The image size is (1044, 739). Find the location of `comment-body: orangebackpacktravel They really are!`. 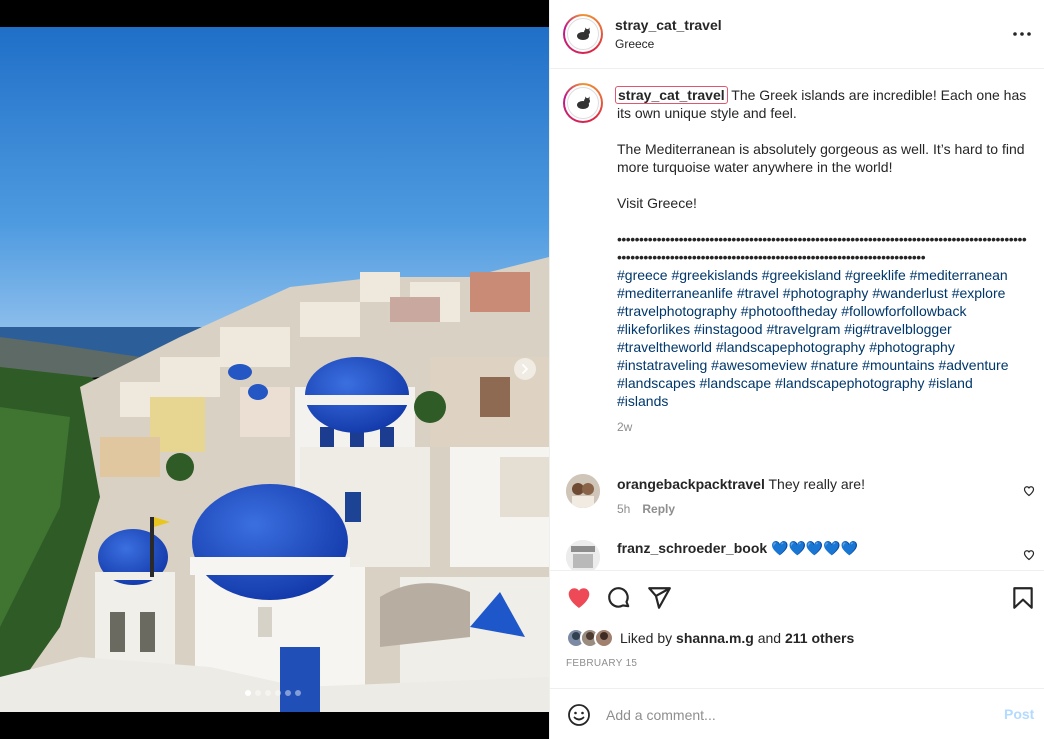

comment-body: orangebackpacktravel They really are! is located at coordinates (741, 484).